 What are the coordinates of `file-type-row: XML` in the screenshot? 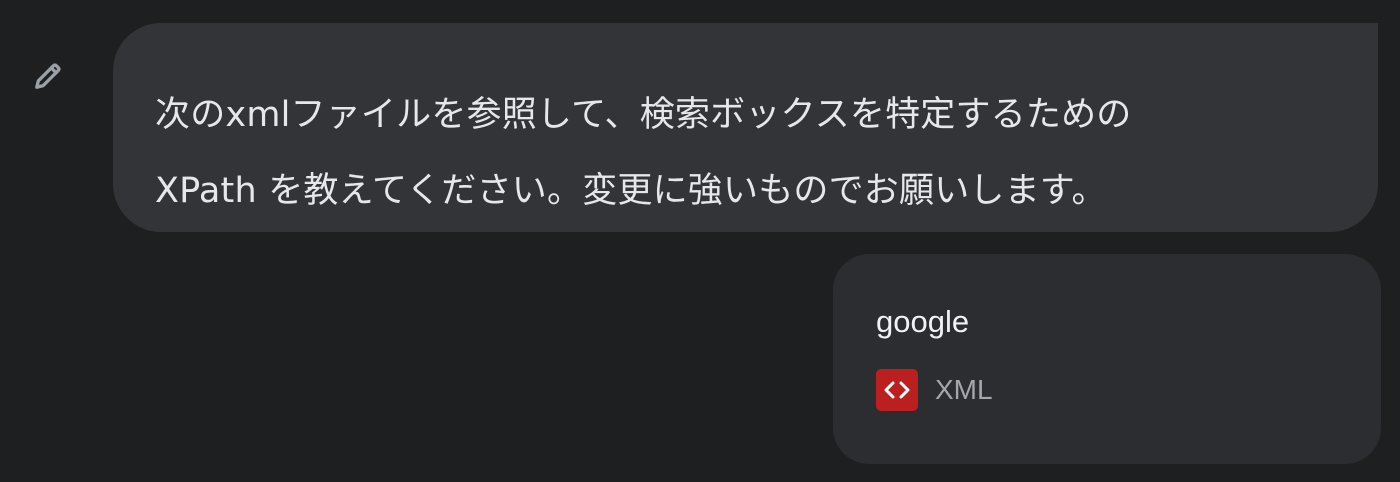 It's located at (1107, 390).